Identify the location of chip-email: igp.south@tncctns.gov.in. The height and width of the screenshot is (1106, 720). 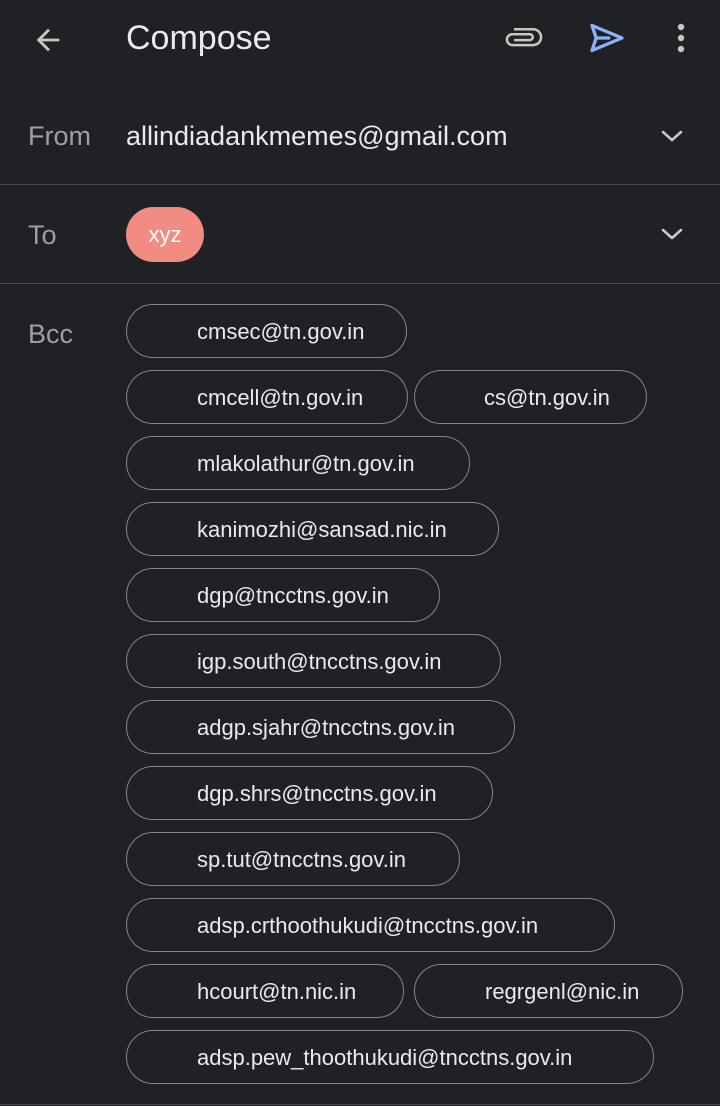
(319, 661).